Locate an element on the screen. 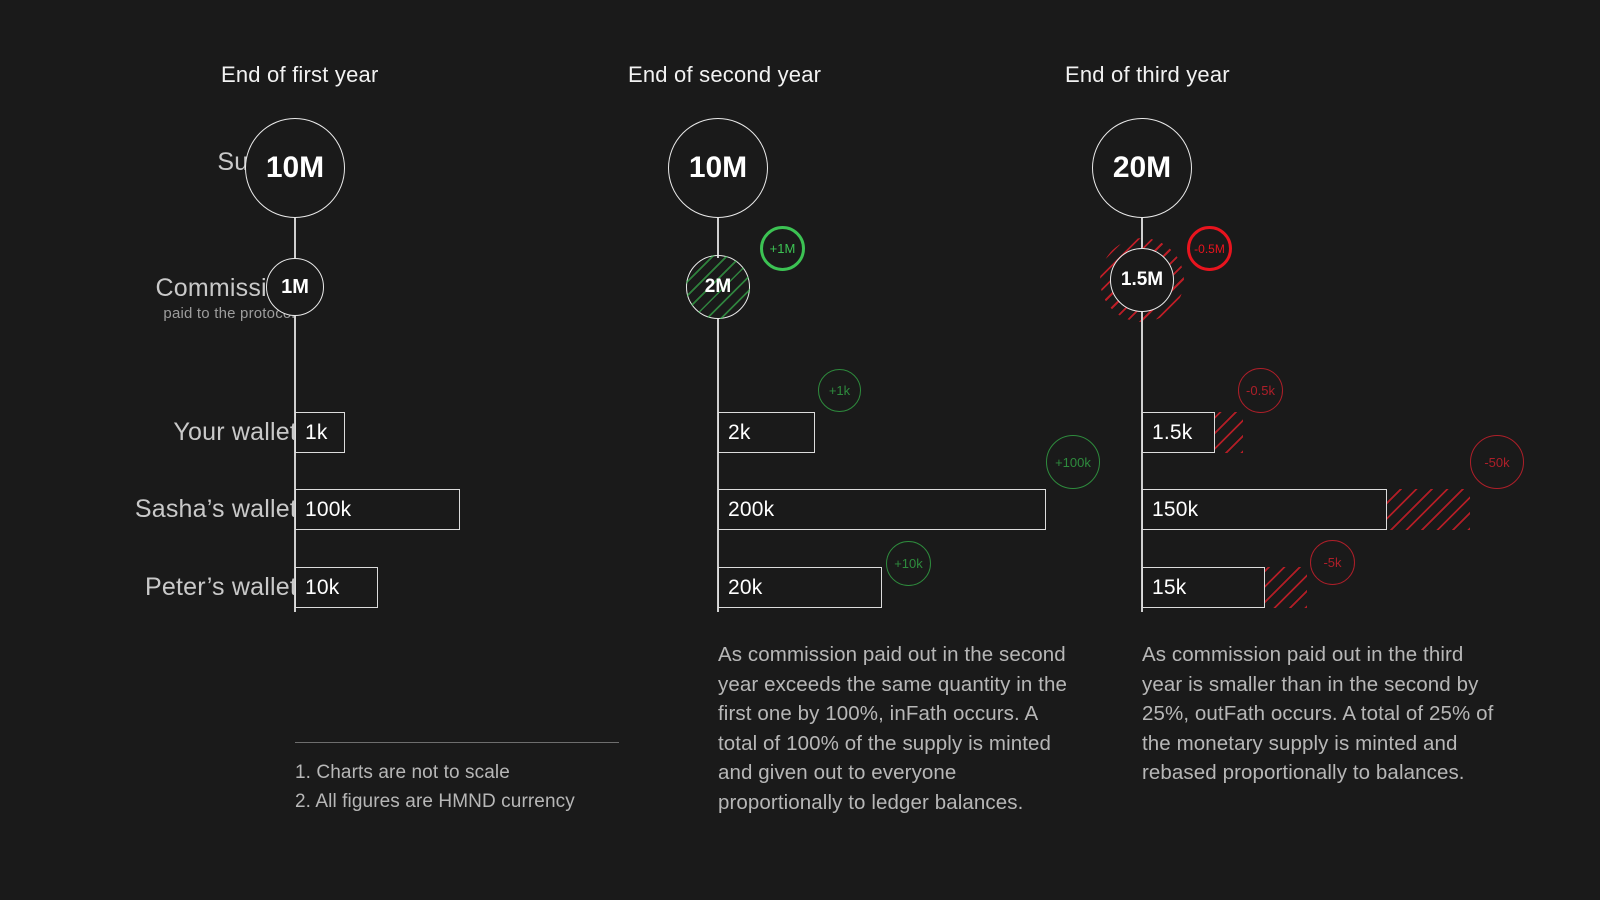 This screenshot has height=900, width=1600. wallet-bar-peter-year-2: 20k is located at coordinates (868, 587).